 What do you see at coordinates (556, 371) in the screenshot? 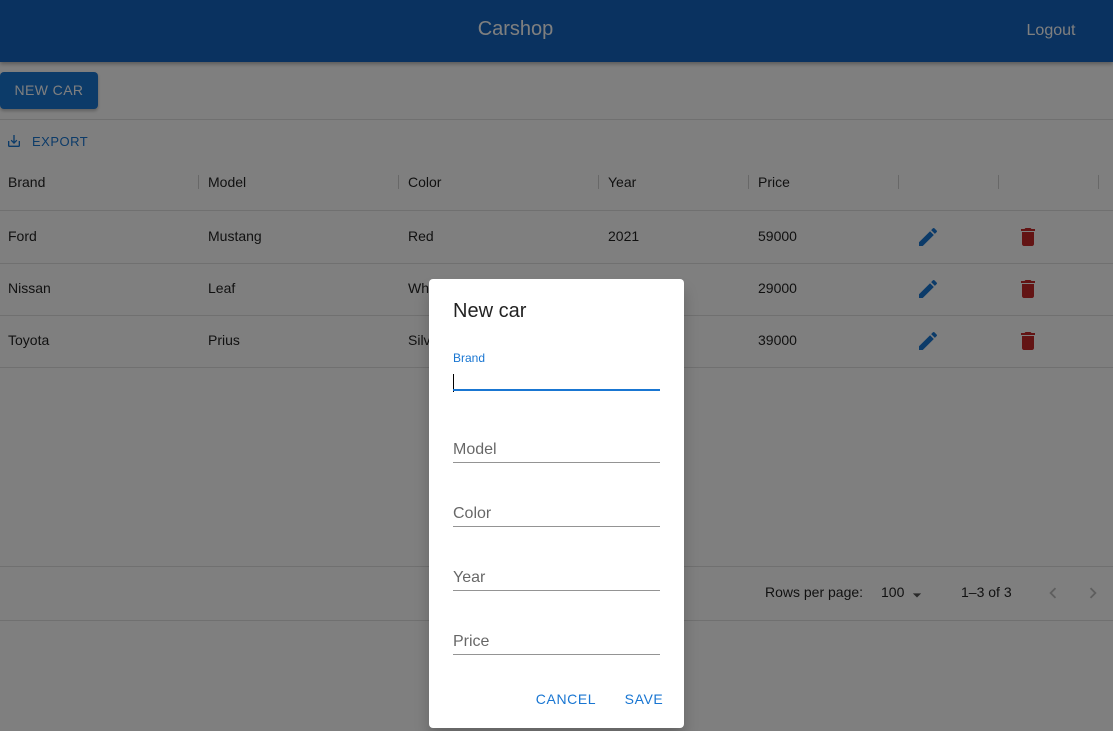
I see `brand-field: Brand` at bounding box center [556, 371].